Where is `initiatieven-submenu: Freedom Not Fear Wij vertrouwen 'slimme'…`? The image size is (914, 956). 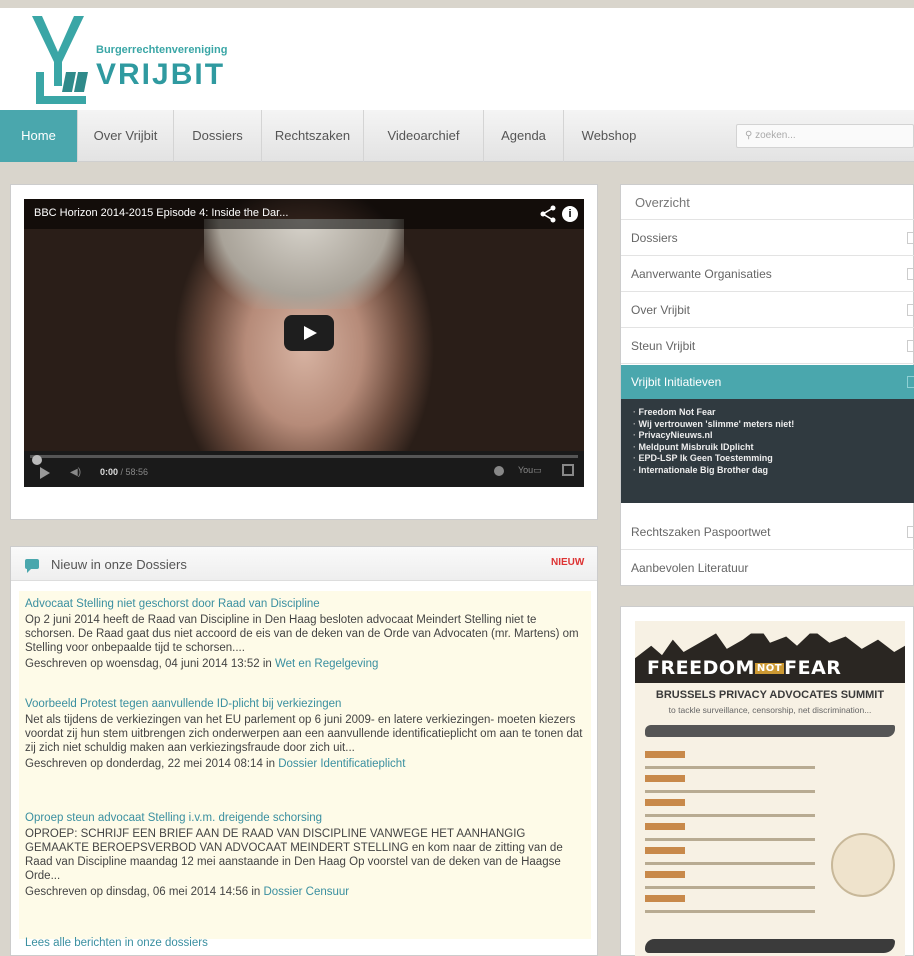 initiatieven-submenu: Freedom Not Fear Wij vertrouwen 'slimme'… is located at coordinates (767, 451).